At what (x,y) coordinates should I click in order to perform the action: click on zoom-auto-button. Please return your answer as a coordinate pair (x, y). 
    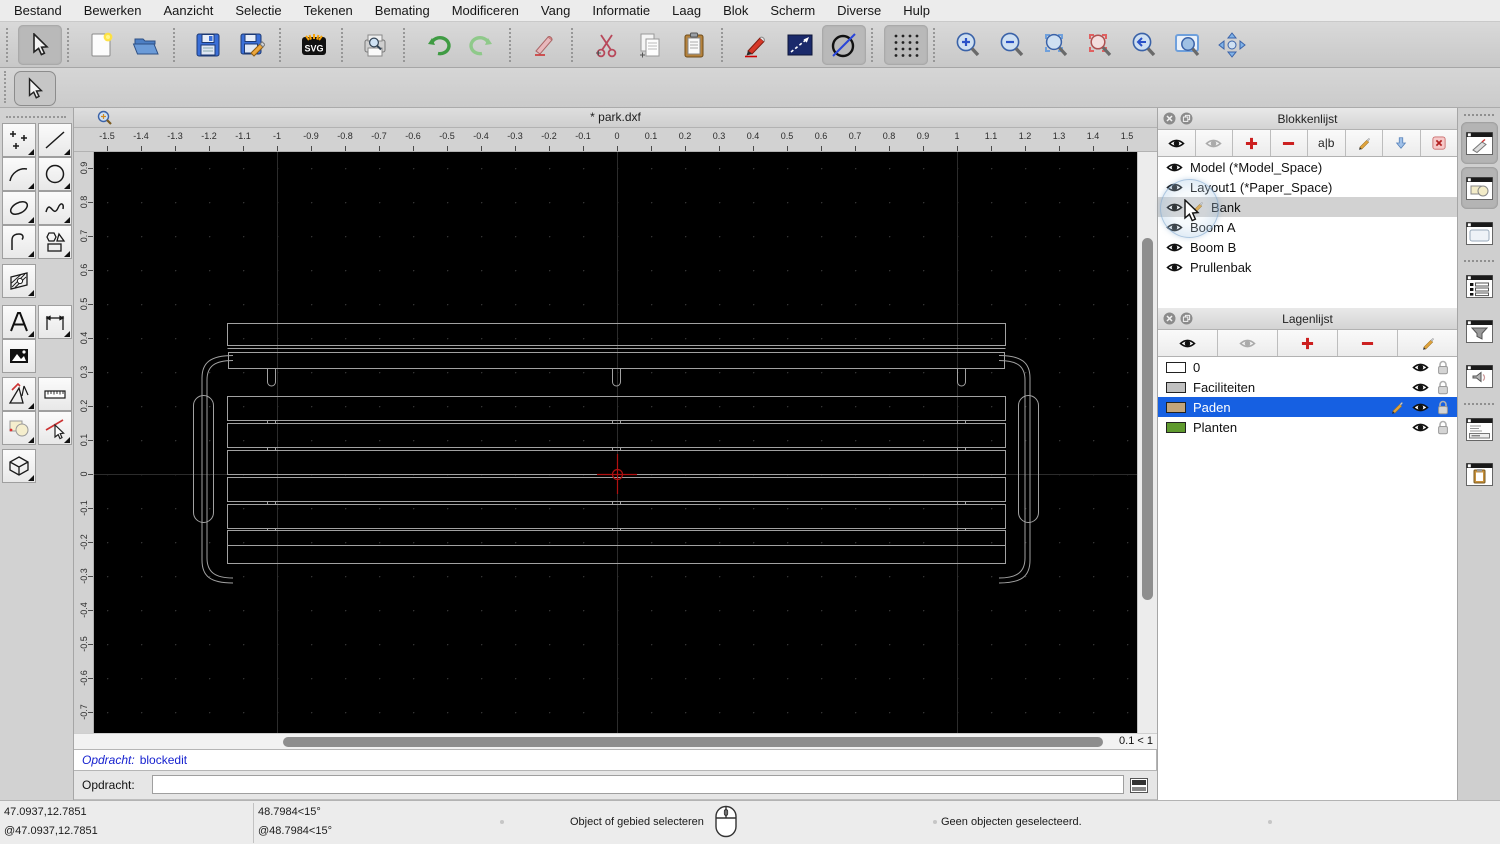
    Looking at the image, I should click on (1056, 45).